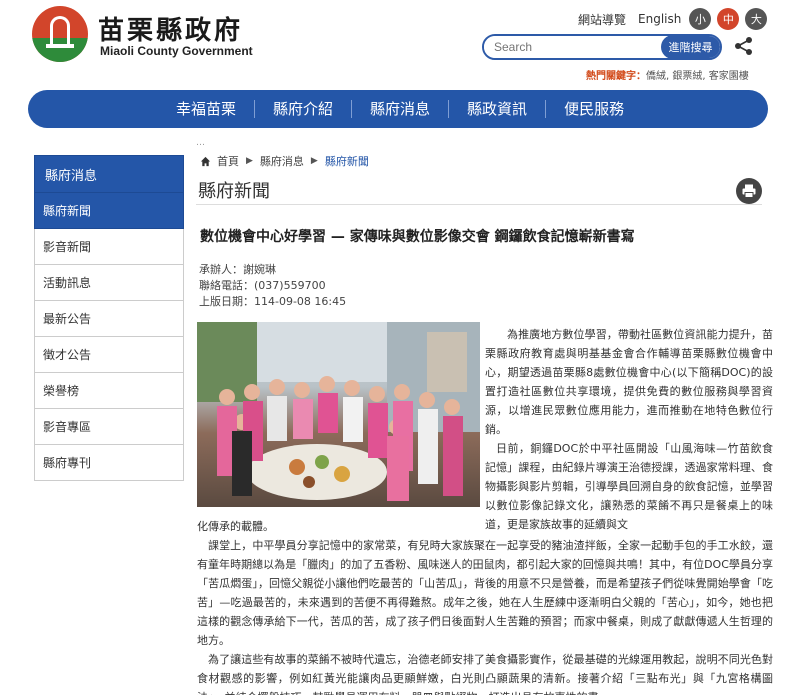 The width and height of the screenshot is (800, 695). I want to click on sitemap-link: 網站導覽, so click(602, 19).